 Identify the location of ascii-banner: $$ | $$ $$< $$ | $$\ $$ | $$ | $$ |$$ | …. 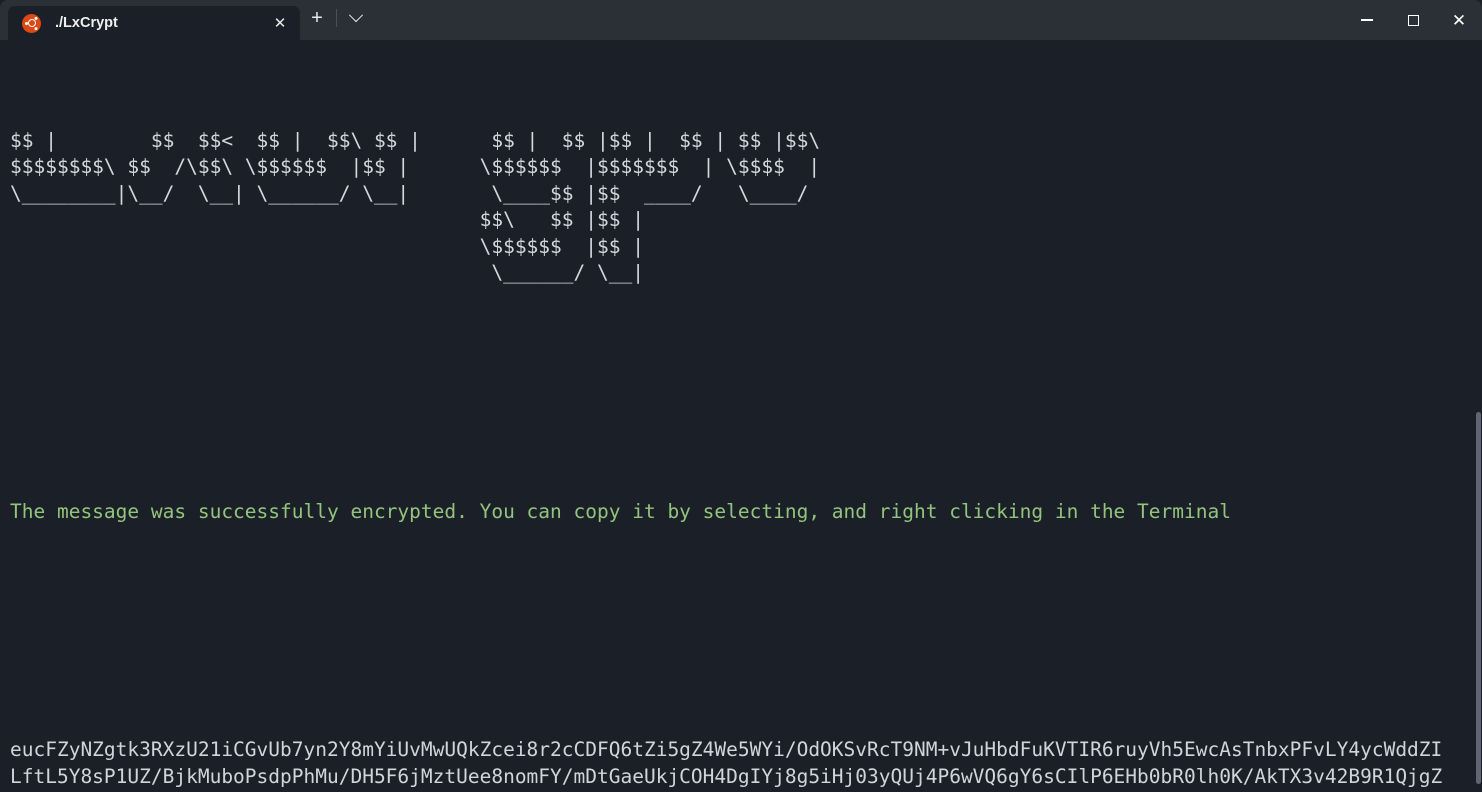
(415, 206).